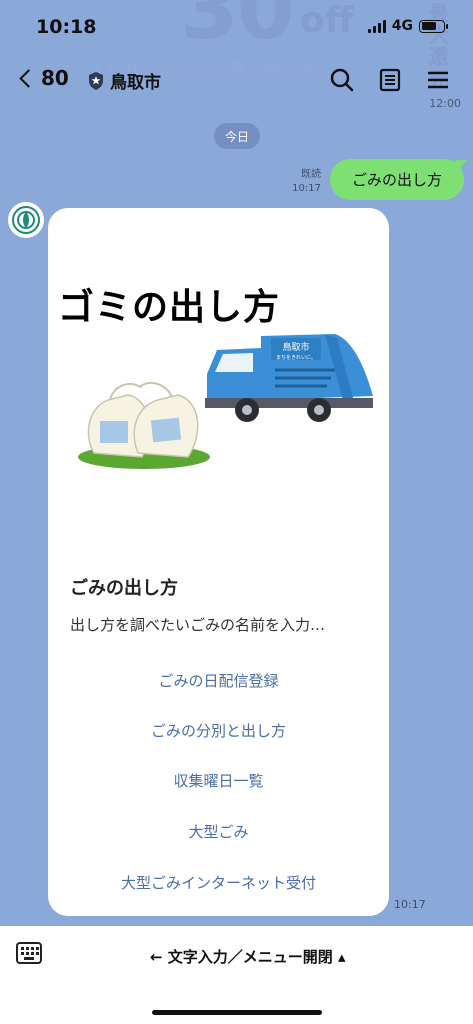 The width and height of the screenshot is (473, 1024). Describe the element at coordinates (445, 103) in the screenshot. I see `previous-message-time: 12:00` at that location.